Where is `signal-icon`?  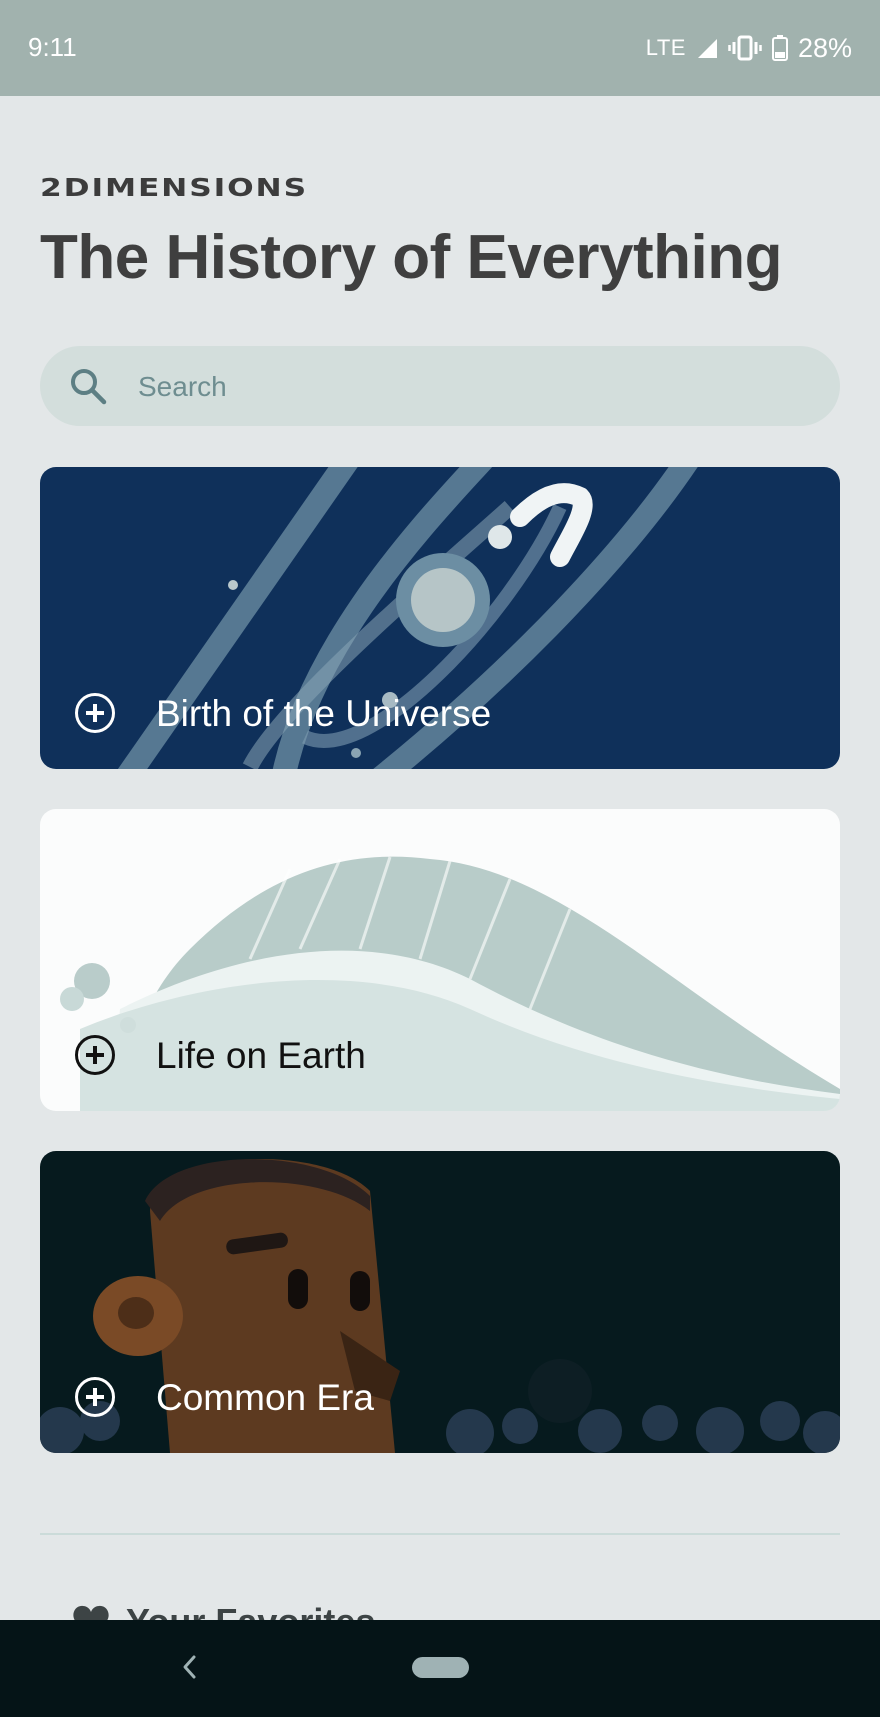
signal-icon is located at coordinates (707, 48).